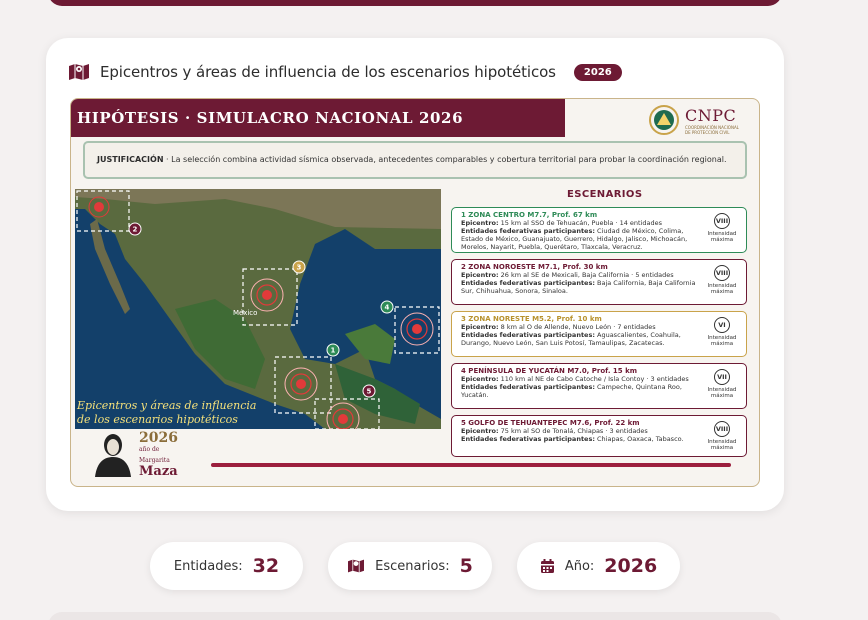 The width and height of the screenshot is (868, 620). What do you see at coordinates (639, 439) in the screenshot?
I see `scenario-entidades: Chiapas, Oaxaca, Tabasco.` at bounding box center [639, 439].